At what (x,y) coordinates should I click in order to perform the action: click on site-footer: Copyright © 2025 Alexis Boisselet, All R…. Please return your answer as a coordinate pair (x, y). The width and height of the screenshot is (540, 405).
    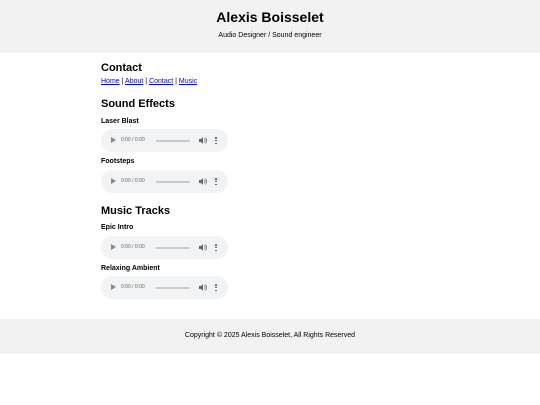
    Looking at the image, I should click on (270, 336).